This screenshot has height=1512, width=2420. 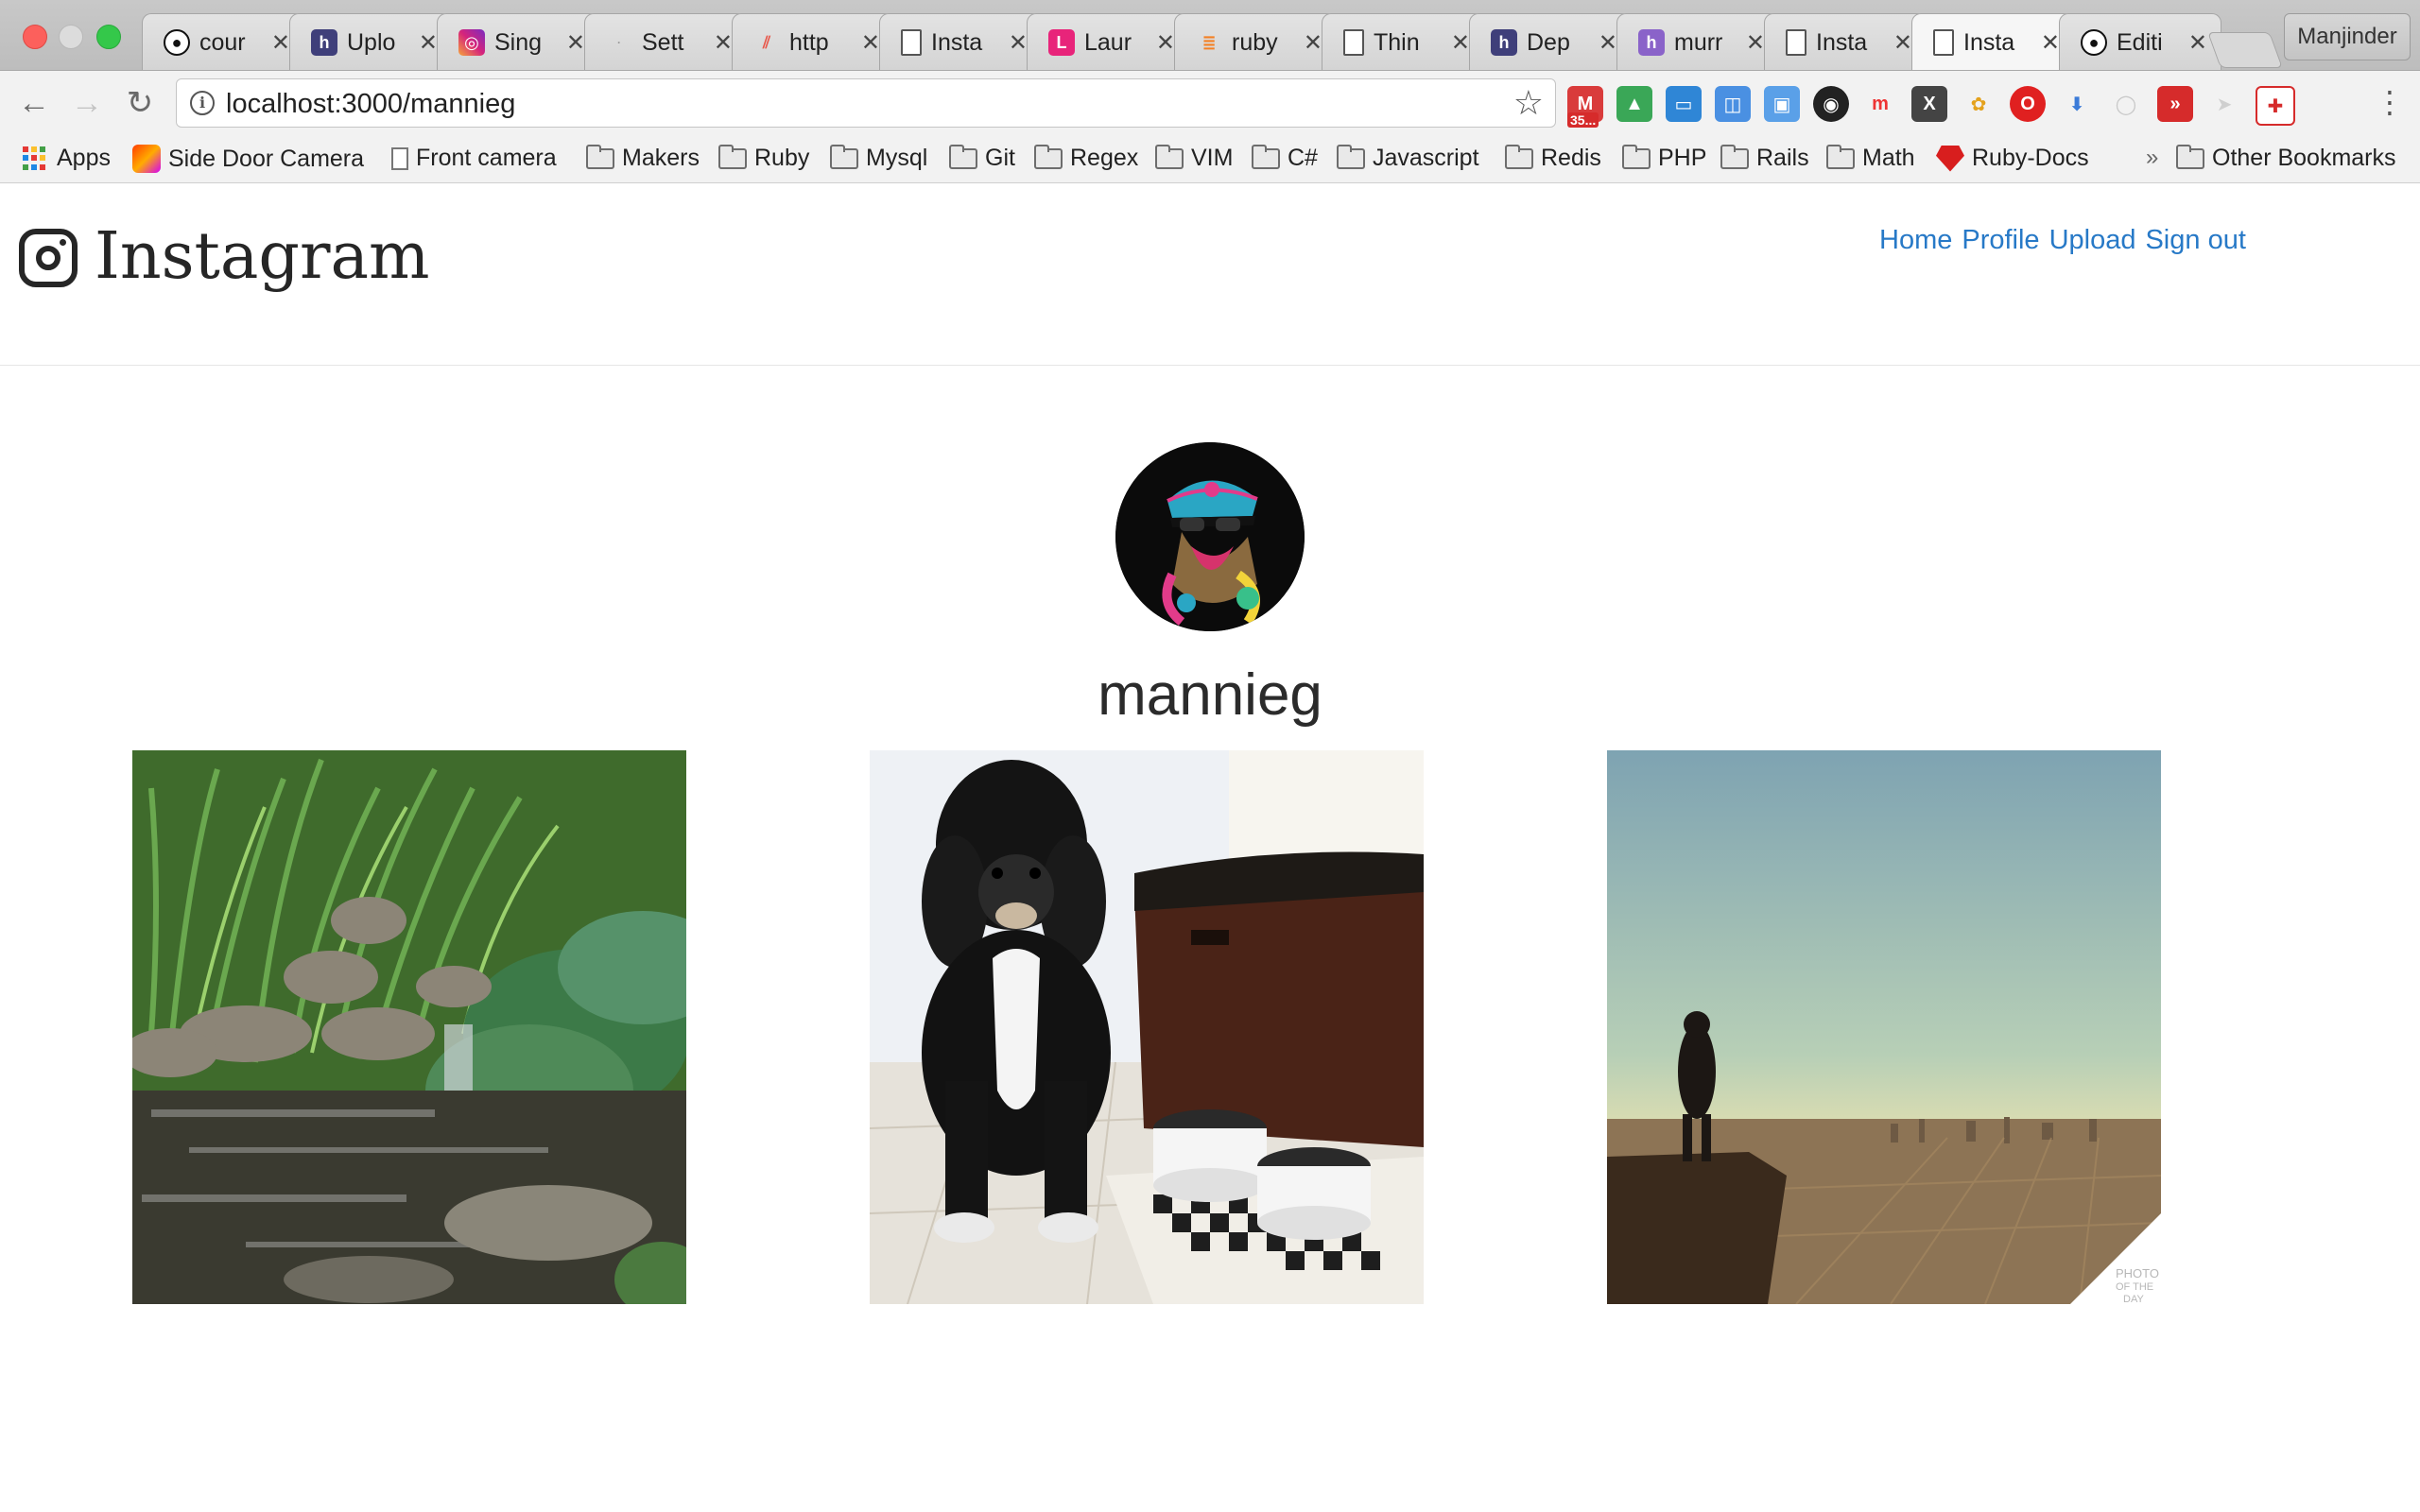 What do you see at coordinates (2224, 104) in the screenshot?
I see `arrow-extension-icon: ➤` at bounding box center [2224, 104].